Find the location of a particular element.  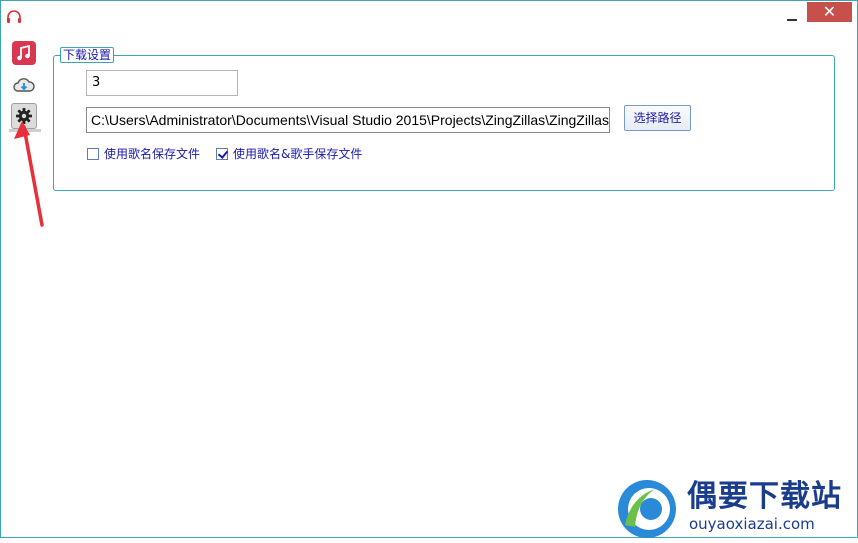

browse-path-button: 选择路径 is located at coordinates (657, 118).